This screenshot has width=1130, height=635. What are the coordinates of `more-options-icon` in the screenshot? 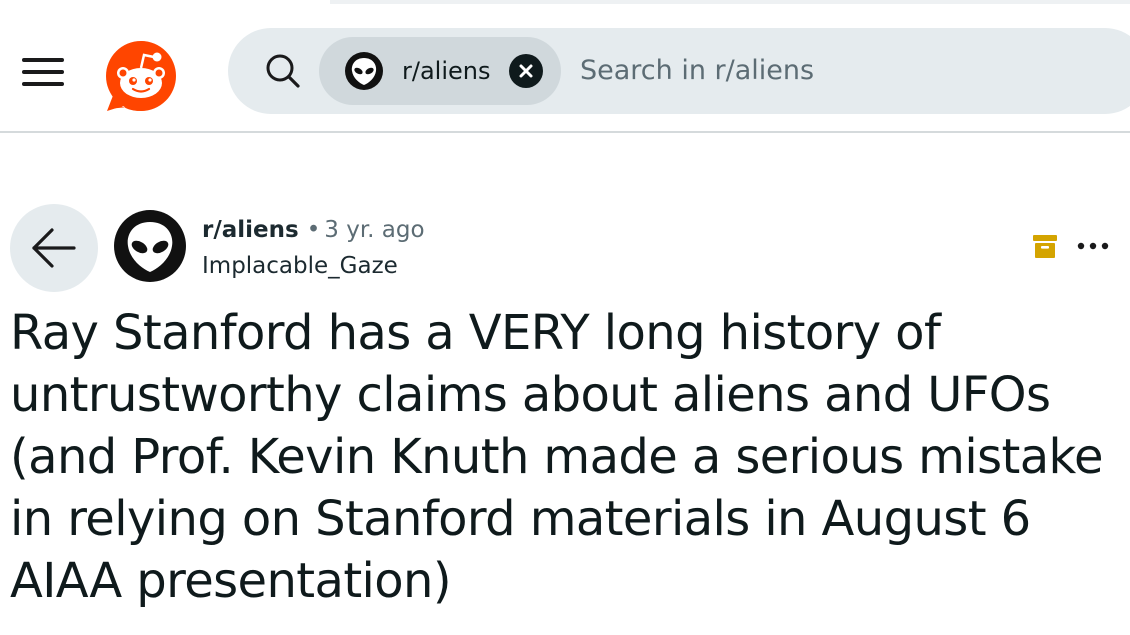 It's located at (1093, 246).